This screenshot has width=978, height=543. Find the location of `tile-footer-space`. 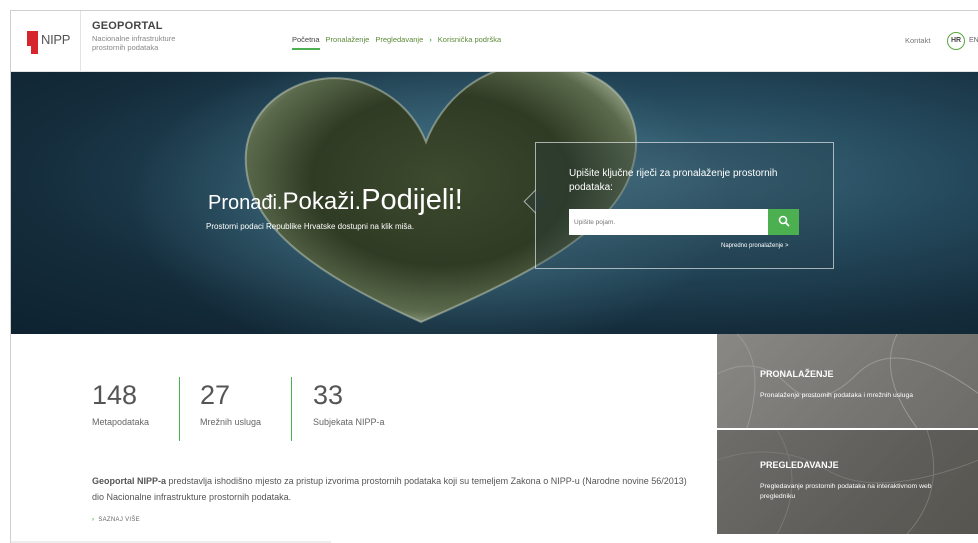

tile-footer-space is located at coordinates (847, 538).